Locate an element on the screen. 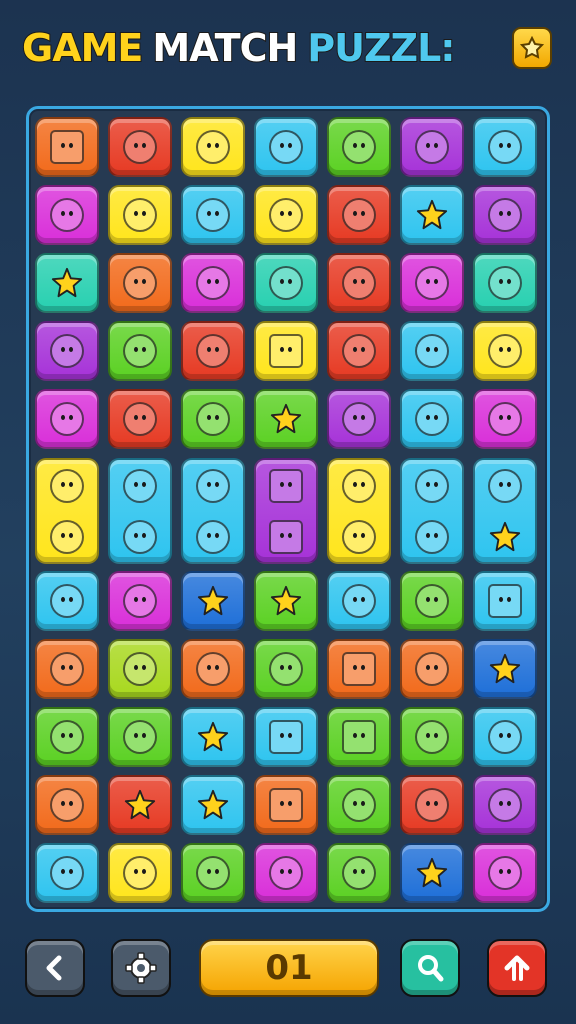 The height and width of the screenshot is (1024, 576). swirl-icon is located at coordinates (140, 669).